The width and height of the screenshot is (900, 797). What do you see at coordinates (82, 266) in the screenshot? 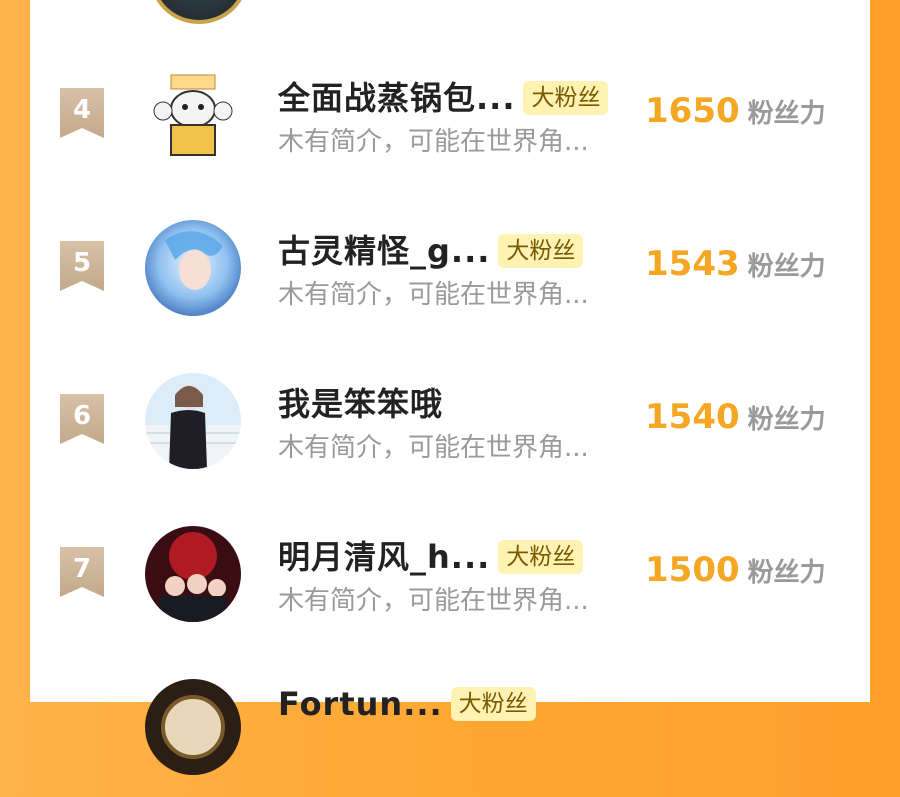
I see `rank-badge: 5` at bounding box center [82, 266].